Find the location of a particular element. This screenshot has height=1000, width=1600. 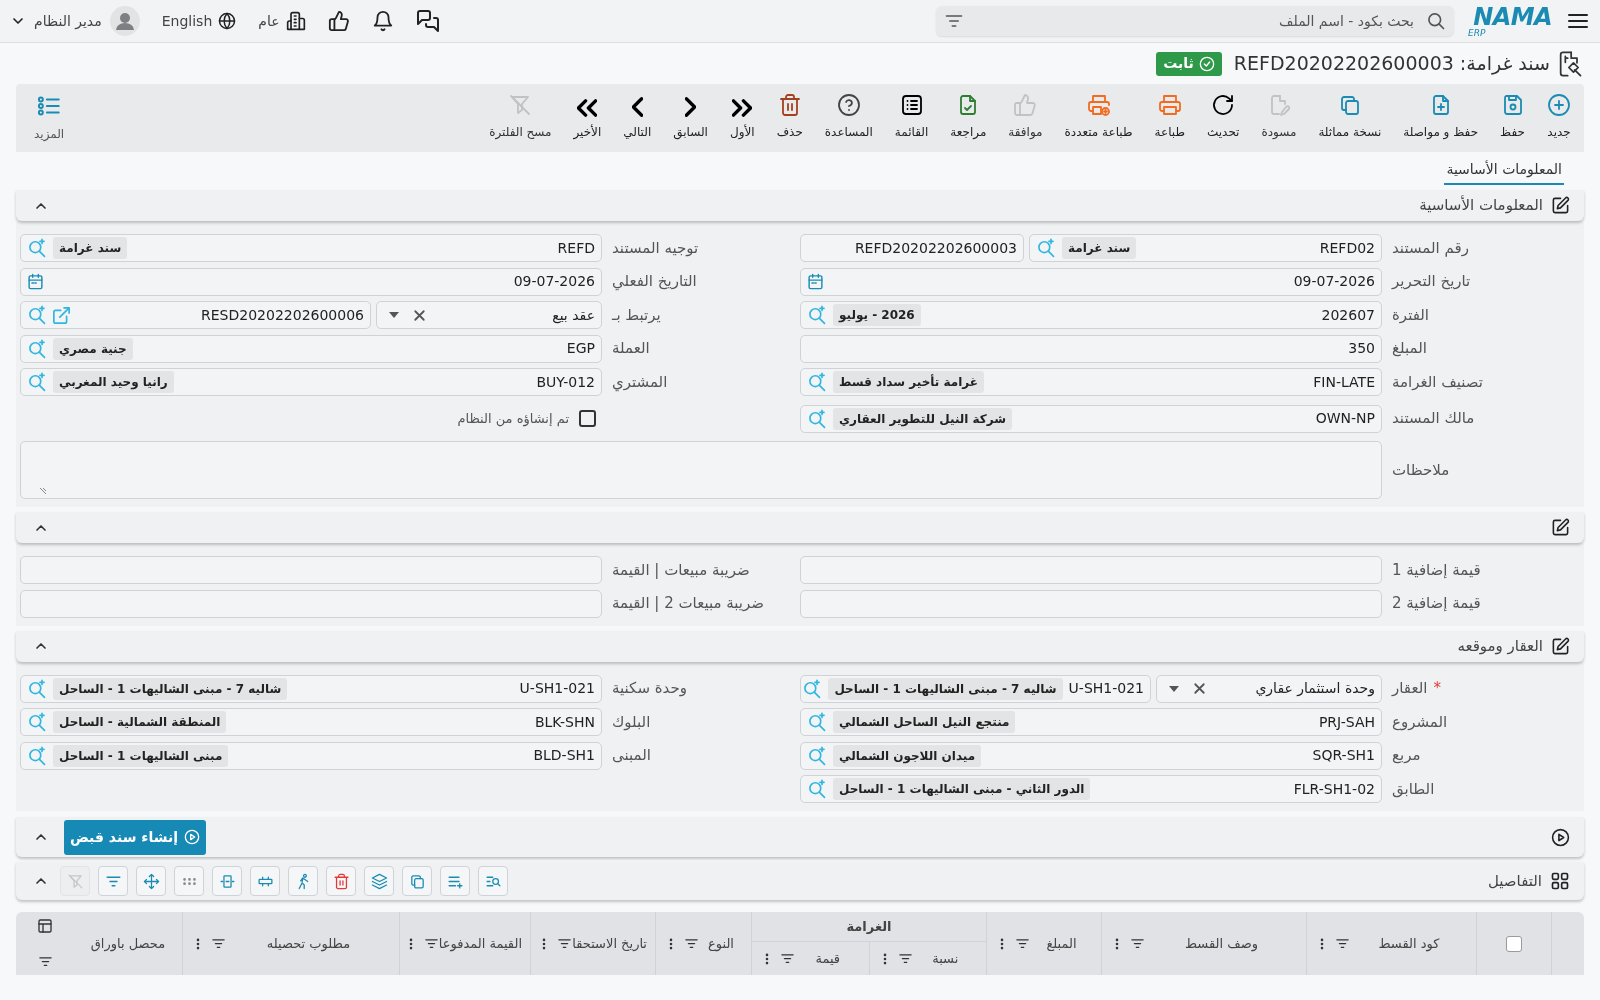

layers-tool-button is located at coordinates (379, 881).